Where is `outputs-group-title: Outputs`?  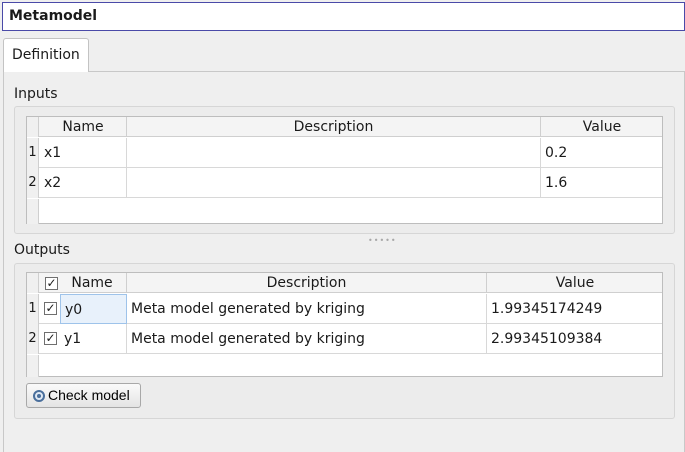 outputs-group-title: Outputs is located at coordinates (42, 250).